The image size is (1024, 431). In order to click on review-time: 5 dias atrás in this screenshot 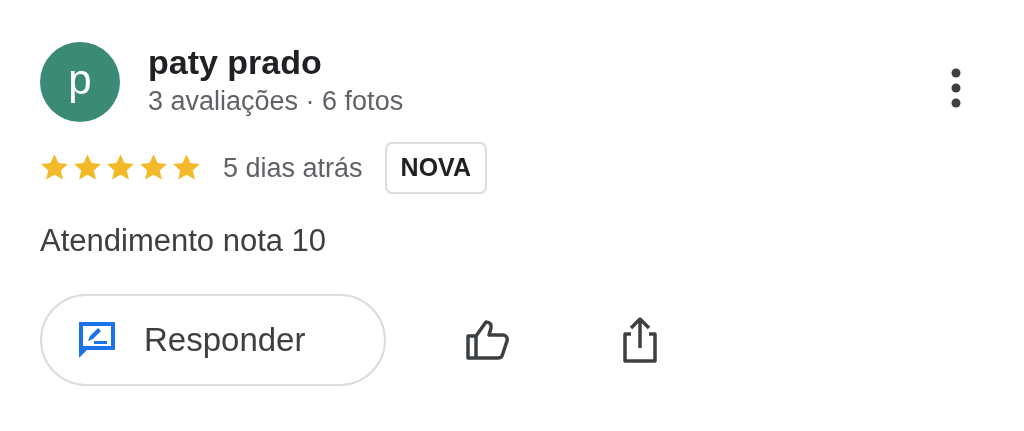, I will do `click(293, 168)`.